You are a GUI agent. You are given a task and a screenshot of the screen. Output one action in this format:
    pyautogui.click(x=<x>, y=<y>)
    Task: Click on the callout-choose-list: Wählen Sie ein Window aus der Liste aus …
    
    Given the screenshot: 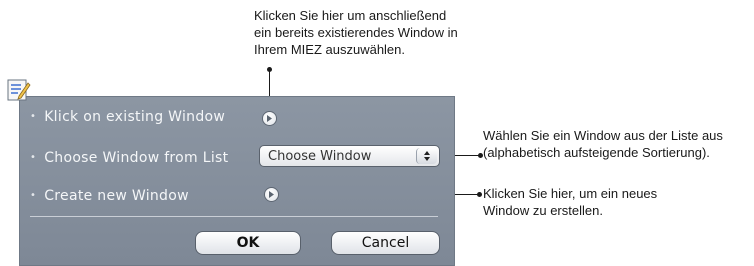 What is the action you would take?
    pyautogui.click(x=603, y=144)
    